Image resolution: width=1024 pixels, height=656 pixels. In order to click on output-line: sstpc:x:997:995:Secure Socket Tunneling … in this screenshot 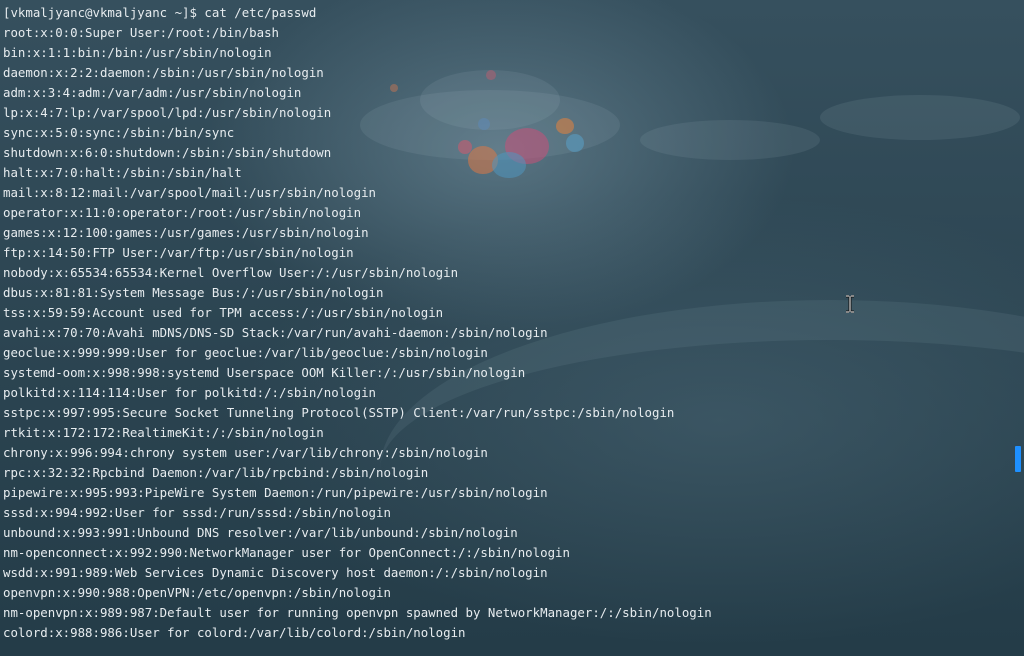, I will do `click(339, 412)`.